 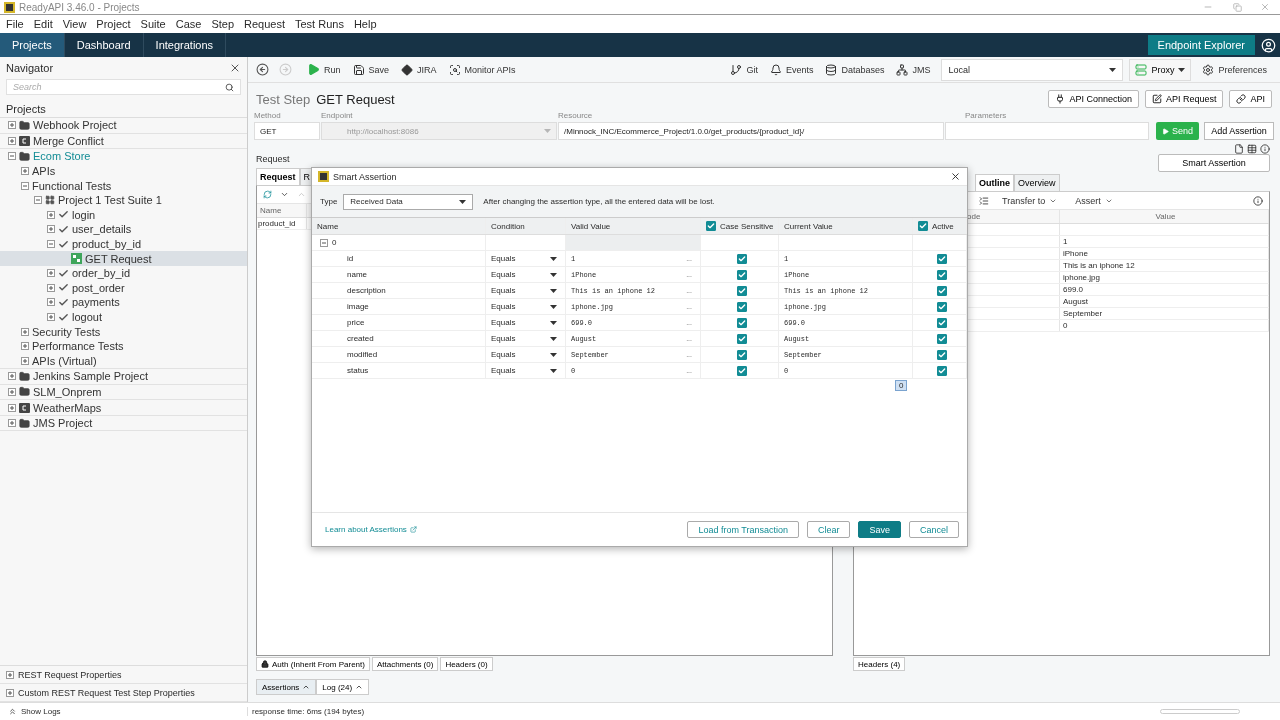 What do you see at coordinates (113, 24) in the screenshot?
I see `menu-item: Project` at bounding box center [113, 24].